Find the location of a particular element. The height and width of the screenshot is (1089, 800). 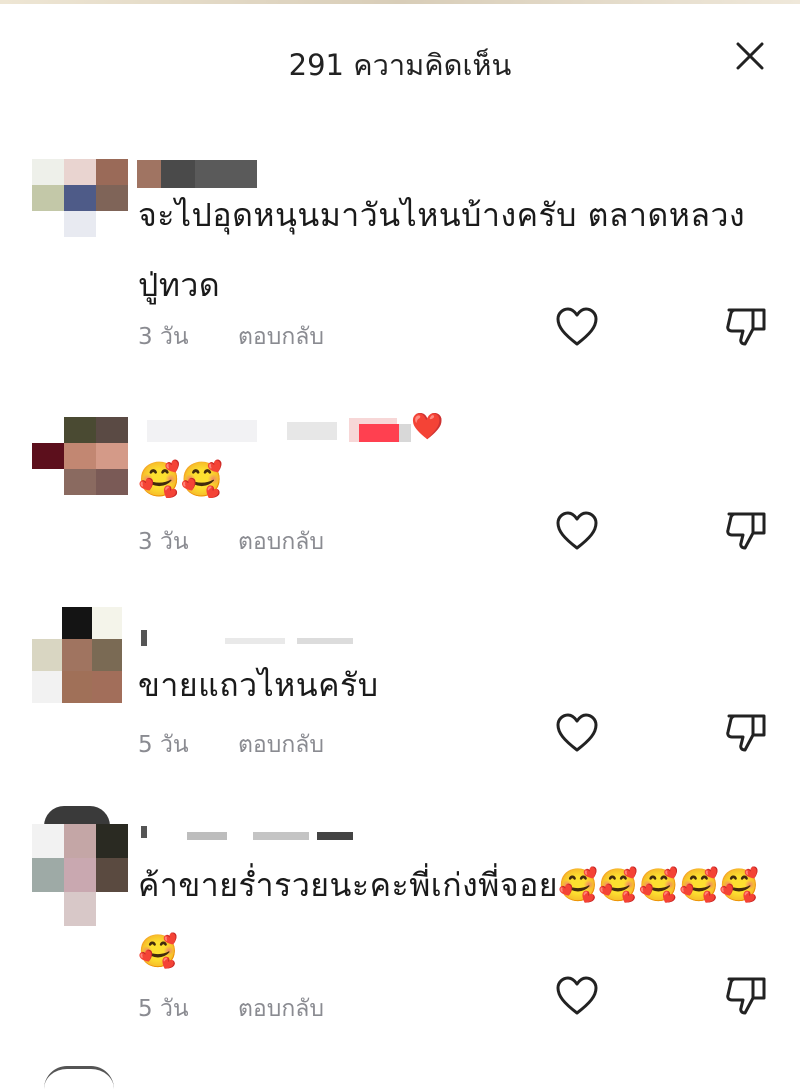

comment-text: ค้าขายร่ำรวยนะคะพี่เก่งพี่จอย🥰🥰🥰🥰🥰🥰 is located at coordinates (449, 918).